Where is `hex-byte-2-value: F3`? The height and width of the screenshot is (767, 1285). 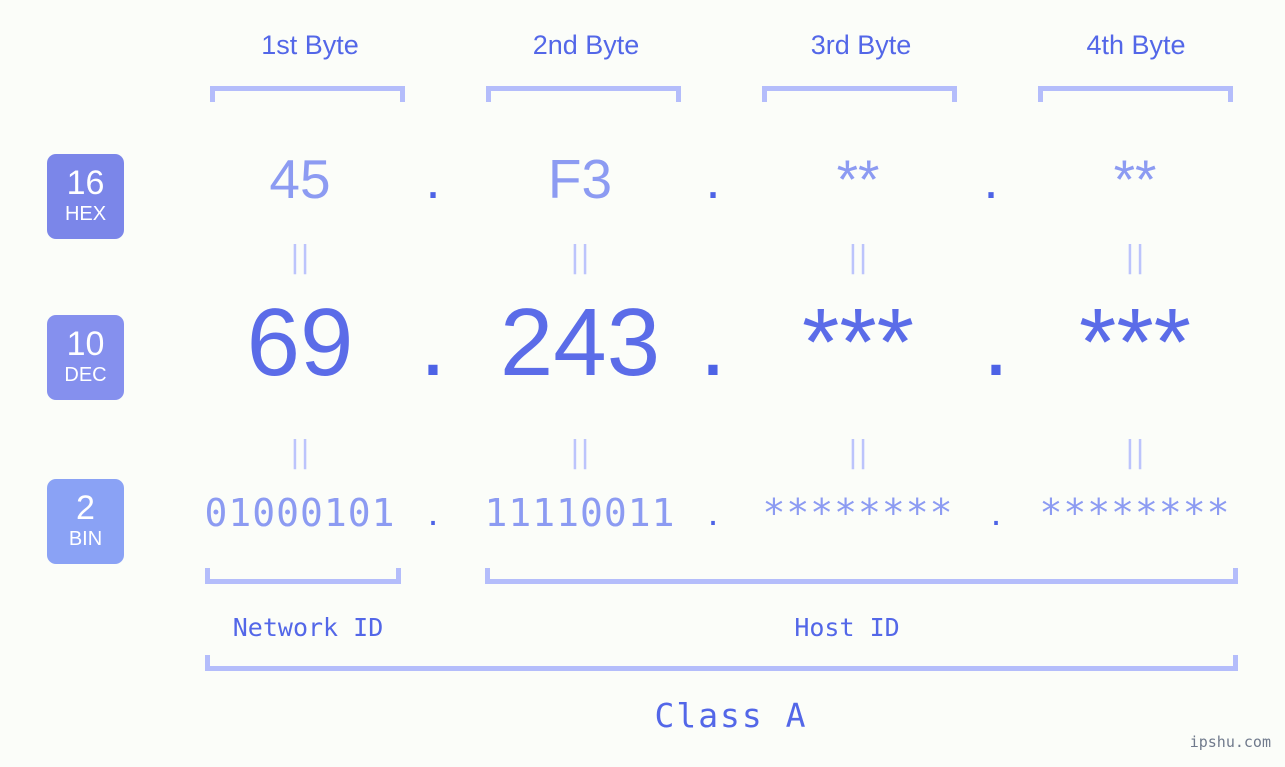
hex-byte-2-value: F3 is located at coordinates (580, 179).